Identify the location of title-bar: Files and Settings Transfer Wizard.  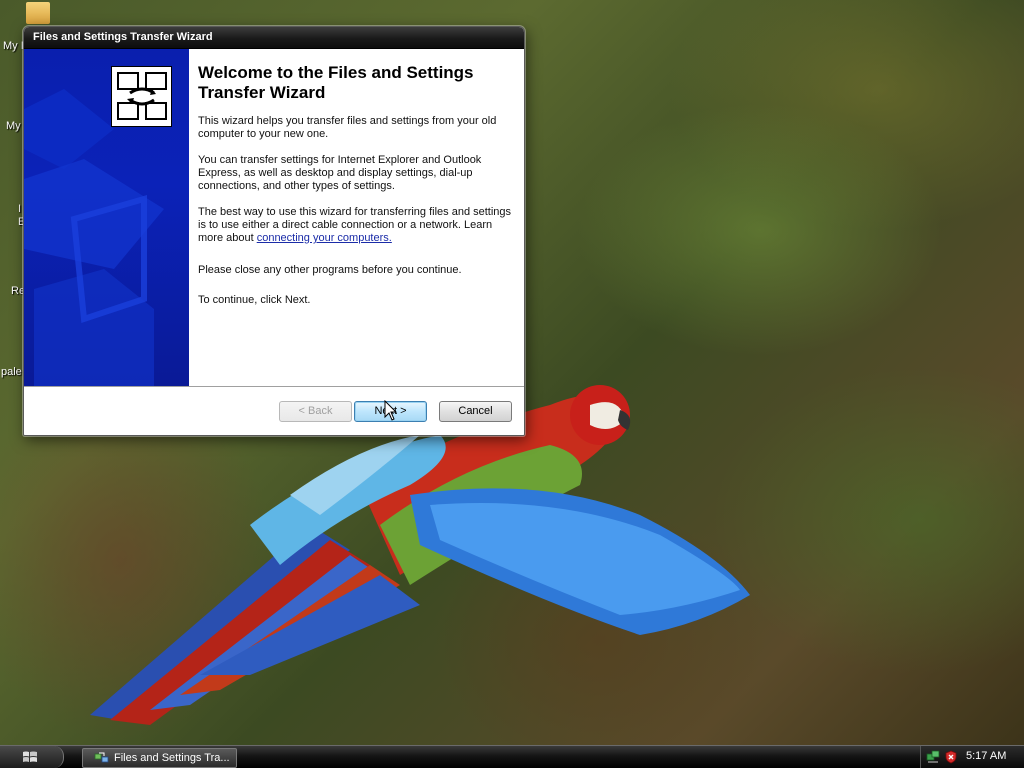
(274, 38).